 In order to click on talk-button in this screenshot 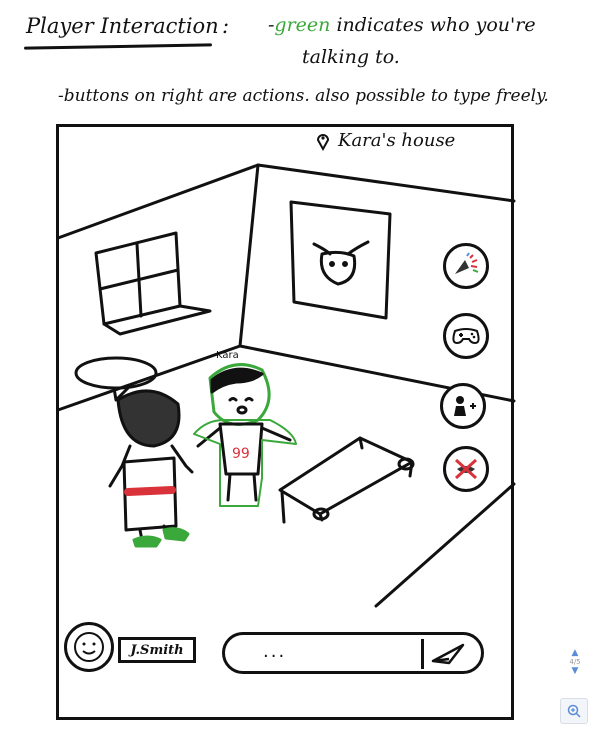, I will do `click(466, 266)`.